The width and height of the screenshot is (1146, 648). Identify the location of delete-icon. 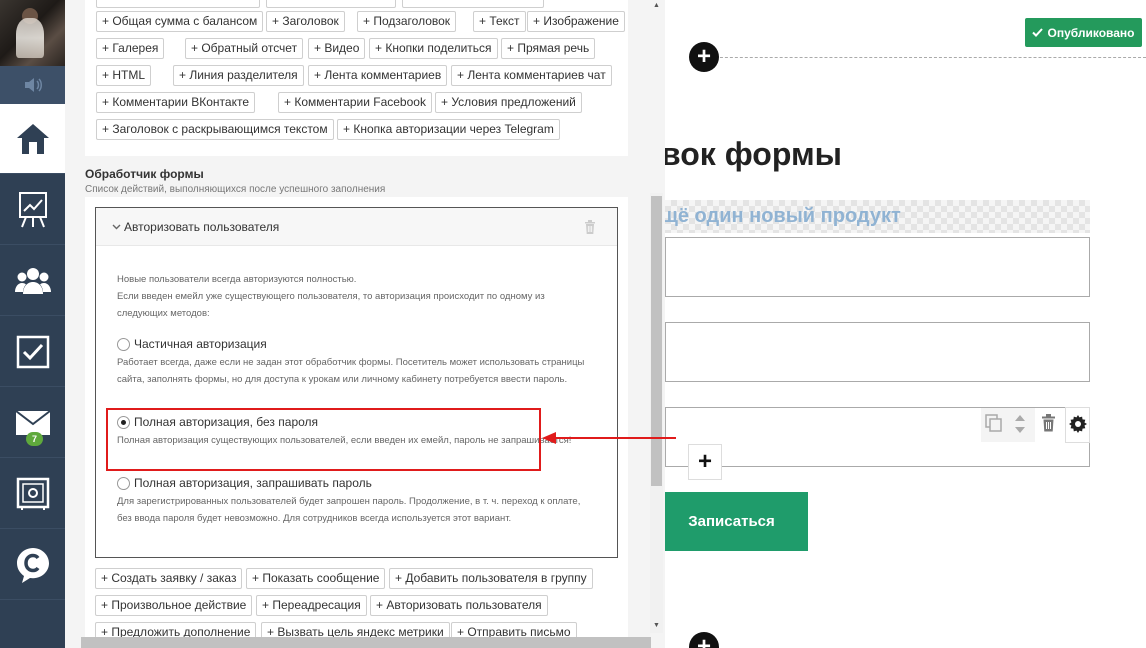
(1048, 424).